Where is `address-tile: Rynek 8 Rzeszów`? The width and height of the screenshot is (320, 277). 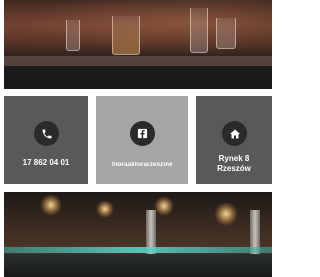 address-tile: Rynek 8 Rzeszów is located at coordinates (234, 140).